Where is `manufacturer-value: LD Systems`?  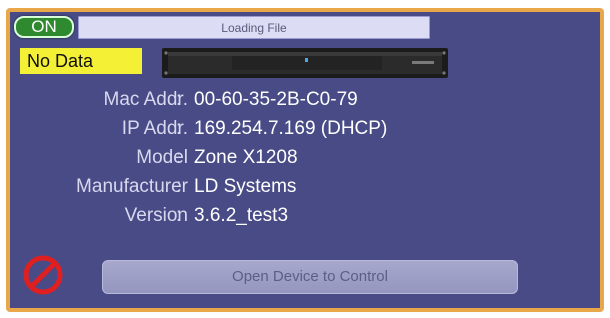
manufacturer-value: LD Systems is located at coordinates (245, 186).